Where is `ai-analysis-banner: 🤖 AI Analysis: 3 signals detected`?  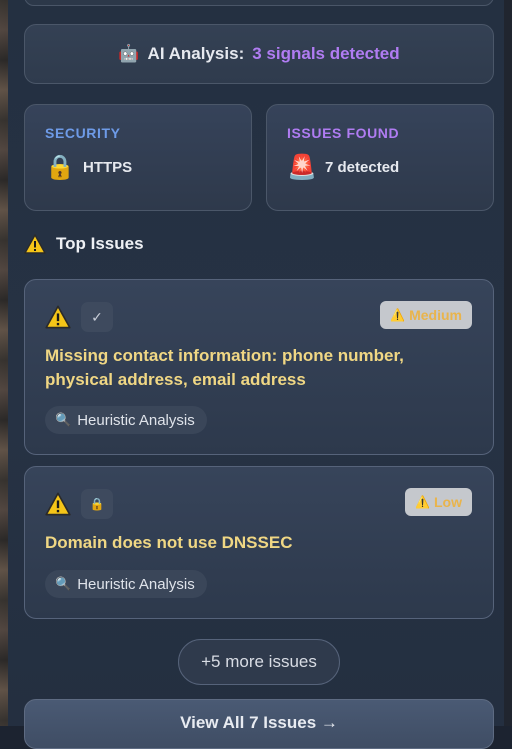 ai-analysis-banner: 🤖 AI Analysis: 3 signals detected is located at coordinates (259, 54).